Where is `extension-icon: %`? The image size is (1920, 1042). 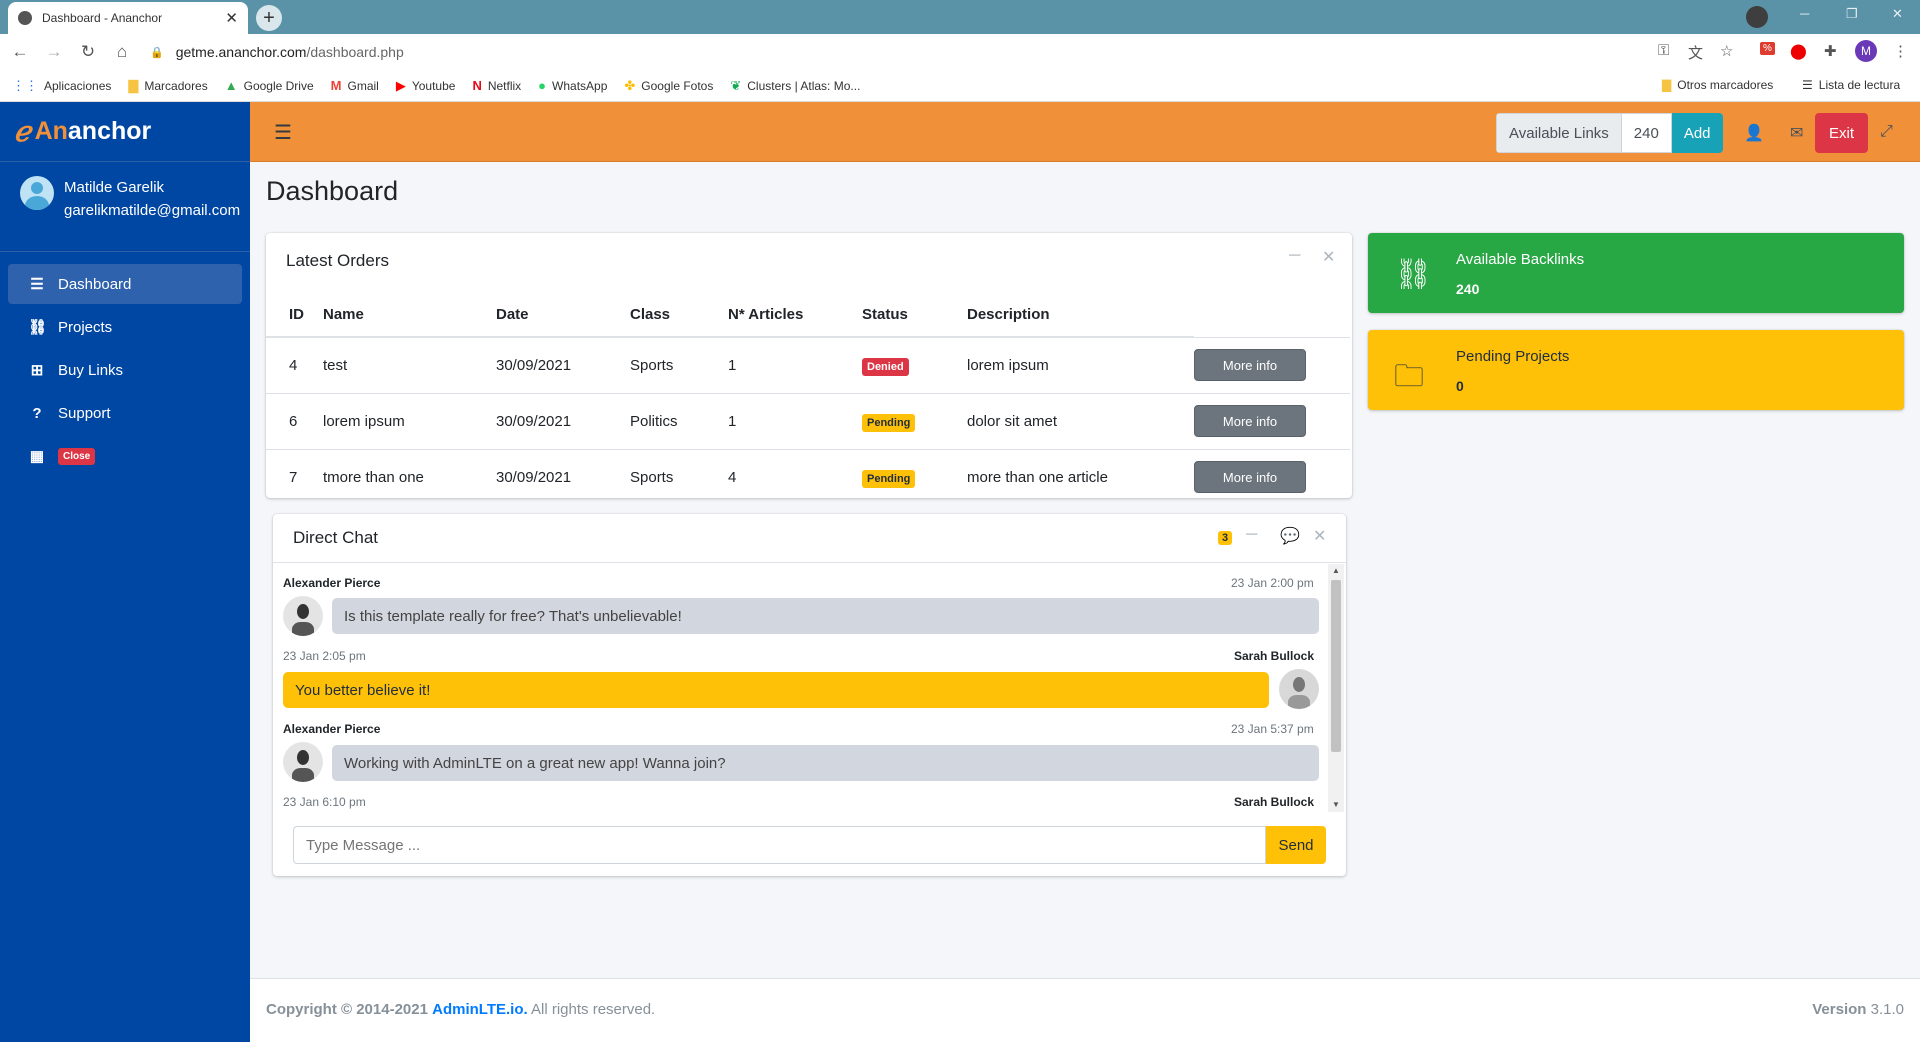
extension-icon: % is located at coordinates (1767, 48).